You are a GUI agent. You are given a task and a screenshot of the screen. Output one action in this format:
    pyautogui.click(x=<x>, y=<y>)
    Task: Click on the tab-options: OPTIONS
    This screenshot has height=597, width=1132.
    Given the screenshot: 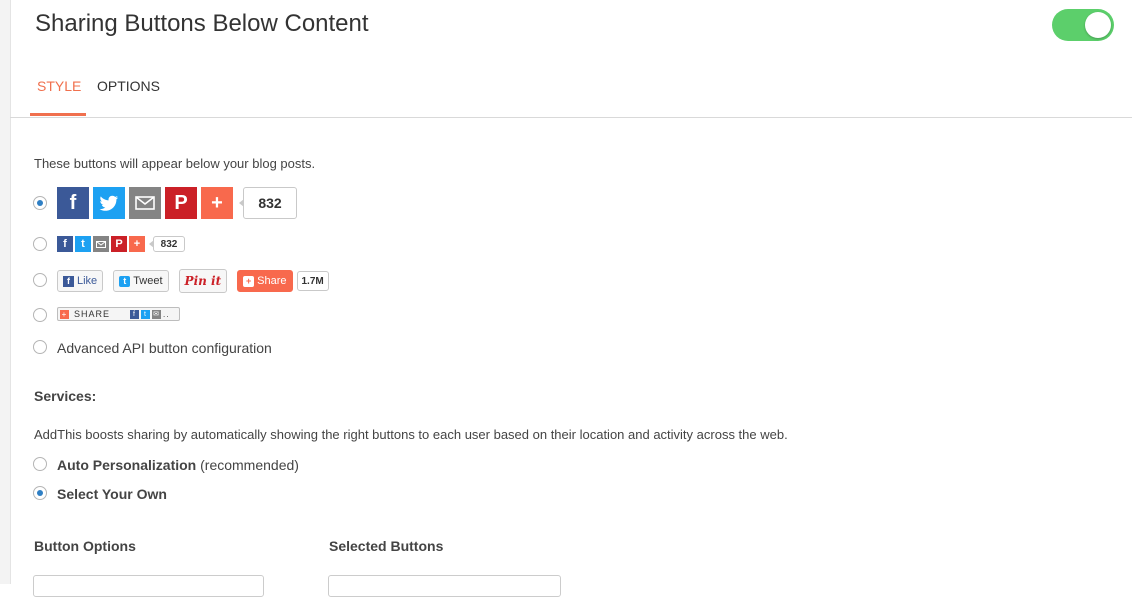 What is the action you would take?
    pyautogui.click(x=128, y=86)
    